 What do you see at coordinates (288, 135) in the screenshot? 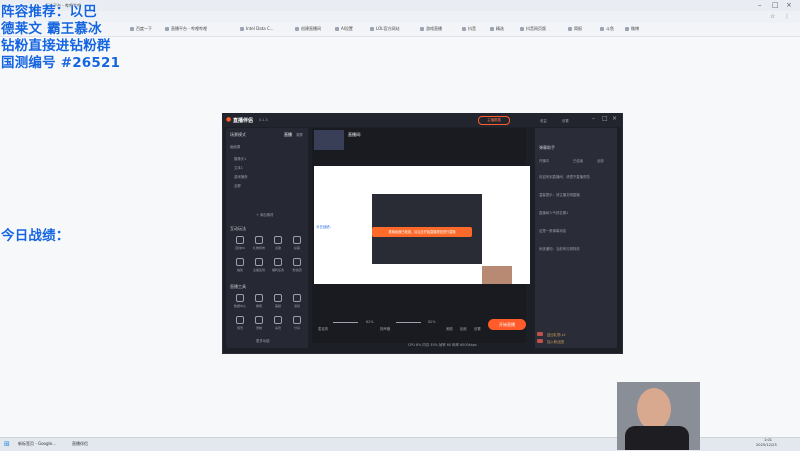
I see `tab-live: 直播` at bounding box center [288, 135].